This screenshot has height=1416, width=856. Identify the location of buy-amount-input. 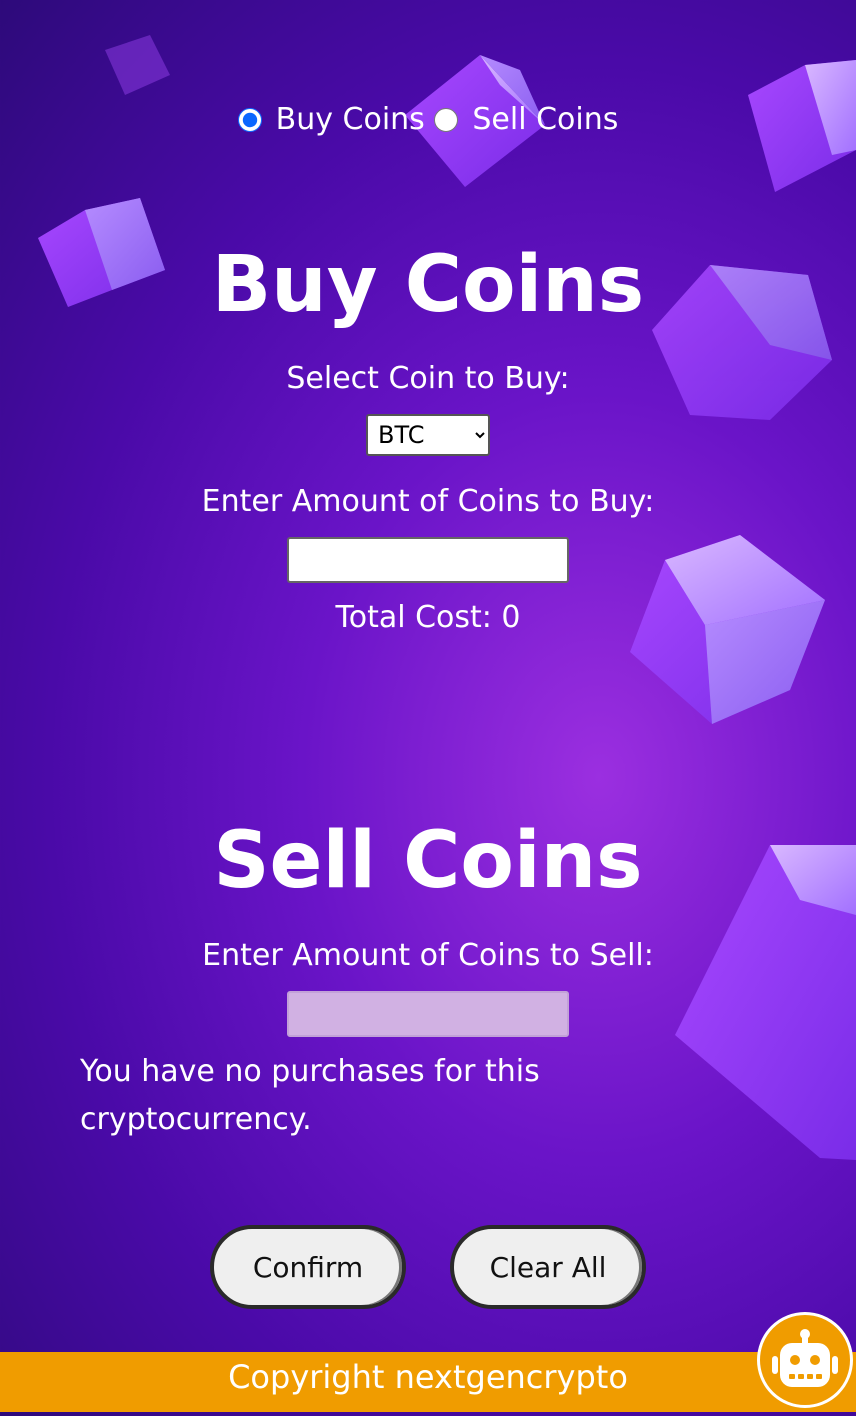
(428, 560).